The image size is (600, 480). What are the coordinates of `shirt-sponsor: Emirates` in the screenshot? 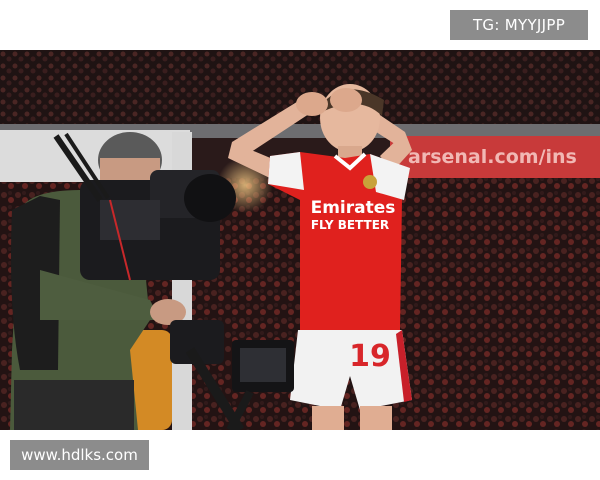 It's located at (353, 208).